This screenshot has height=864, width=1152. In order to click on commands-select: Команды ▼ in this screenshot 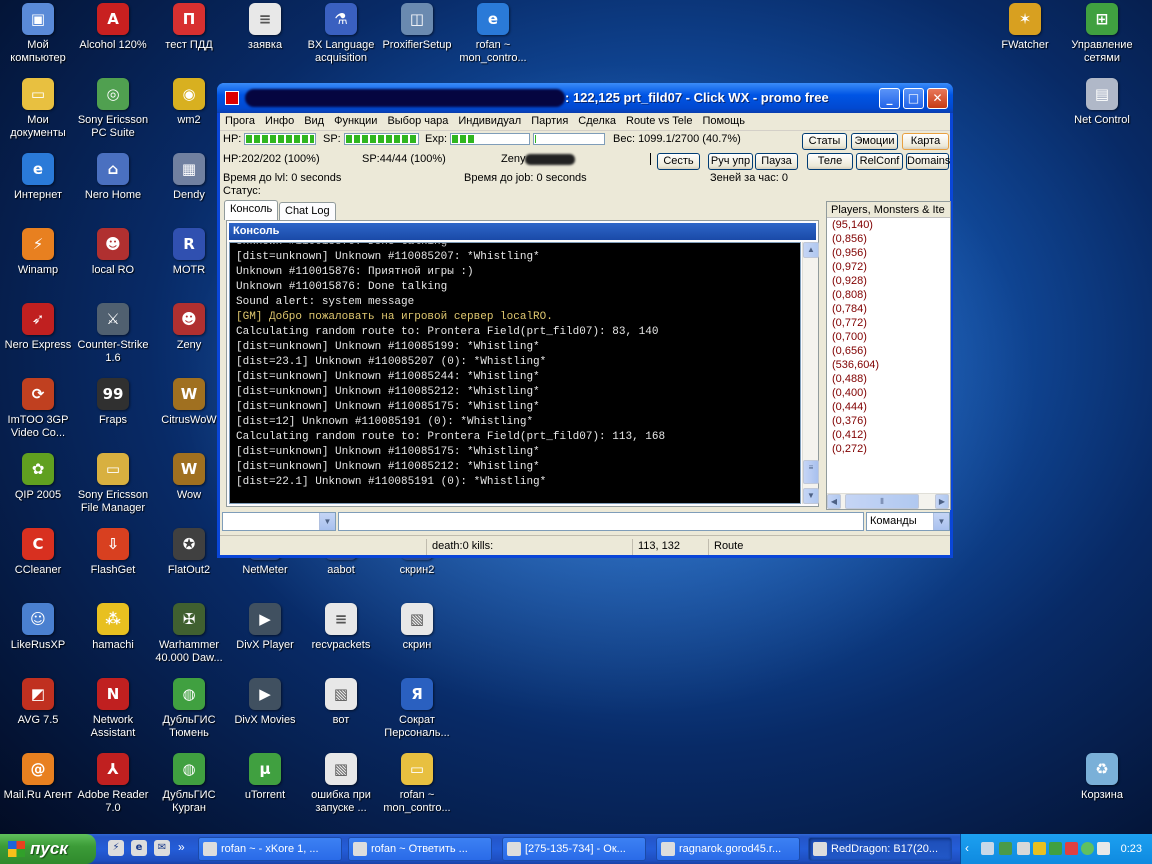, I will do `click(908, 521)`.